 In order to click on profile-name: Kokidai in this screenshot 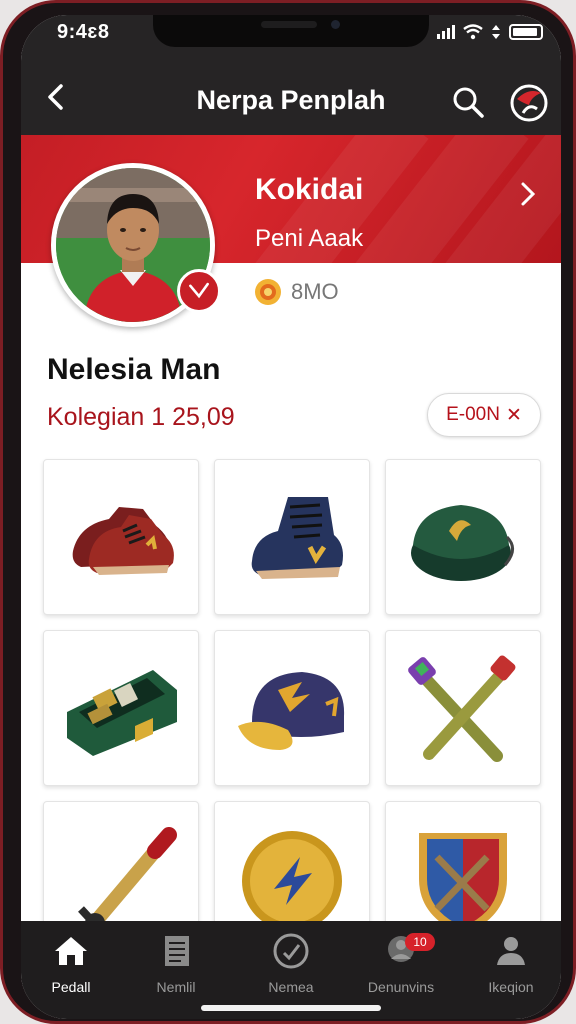, I will do `click(309, 189)`.